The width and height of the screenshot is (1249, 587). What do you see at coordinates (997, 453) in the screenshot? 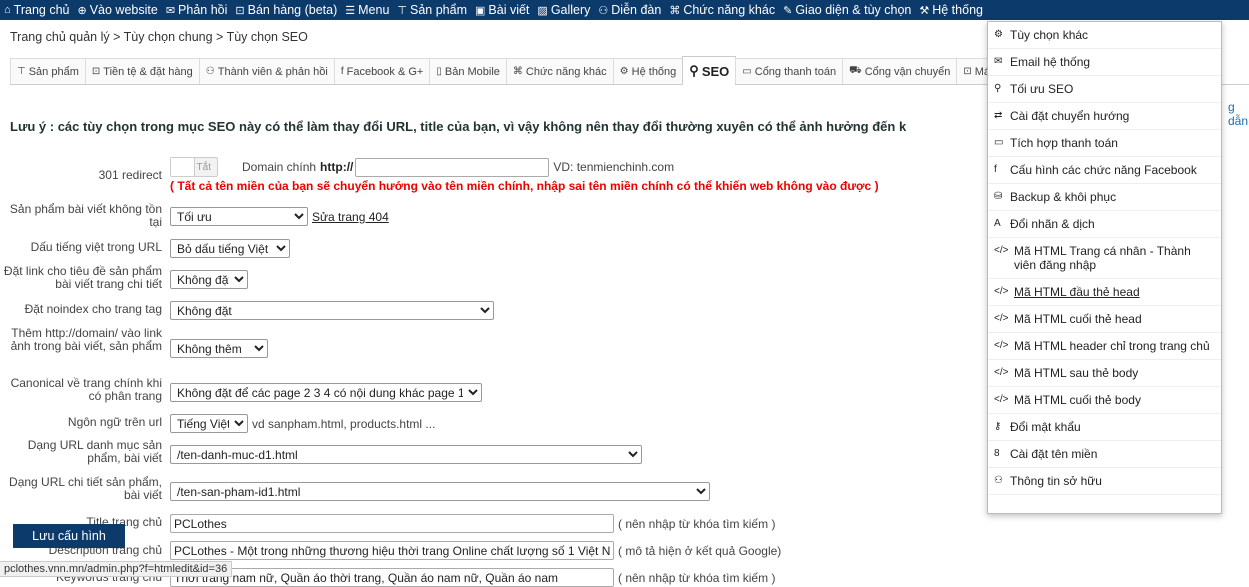
I see `domain-icon: 8` at bounding box center [997, 453].